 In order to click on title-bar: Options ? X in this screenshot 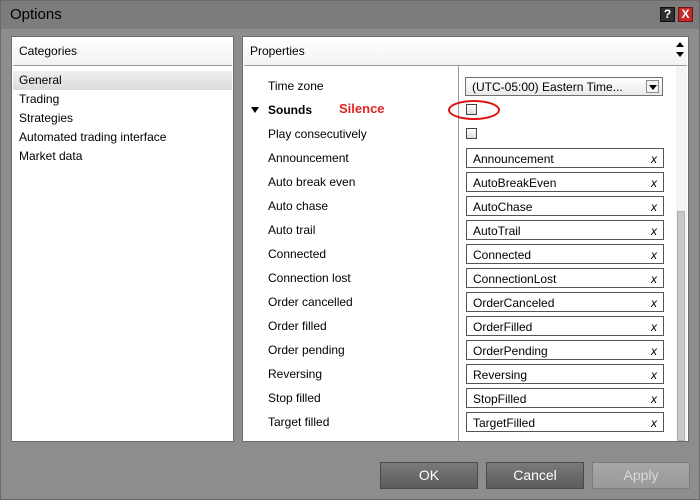, I will do `click(350, 15)`.